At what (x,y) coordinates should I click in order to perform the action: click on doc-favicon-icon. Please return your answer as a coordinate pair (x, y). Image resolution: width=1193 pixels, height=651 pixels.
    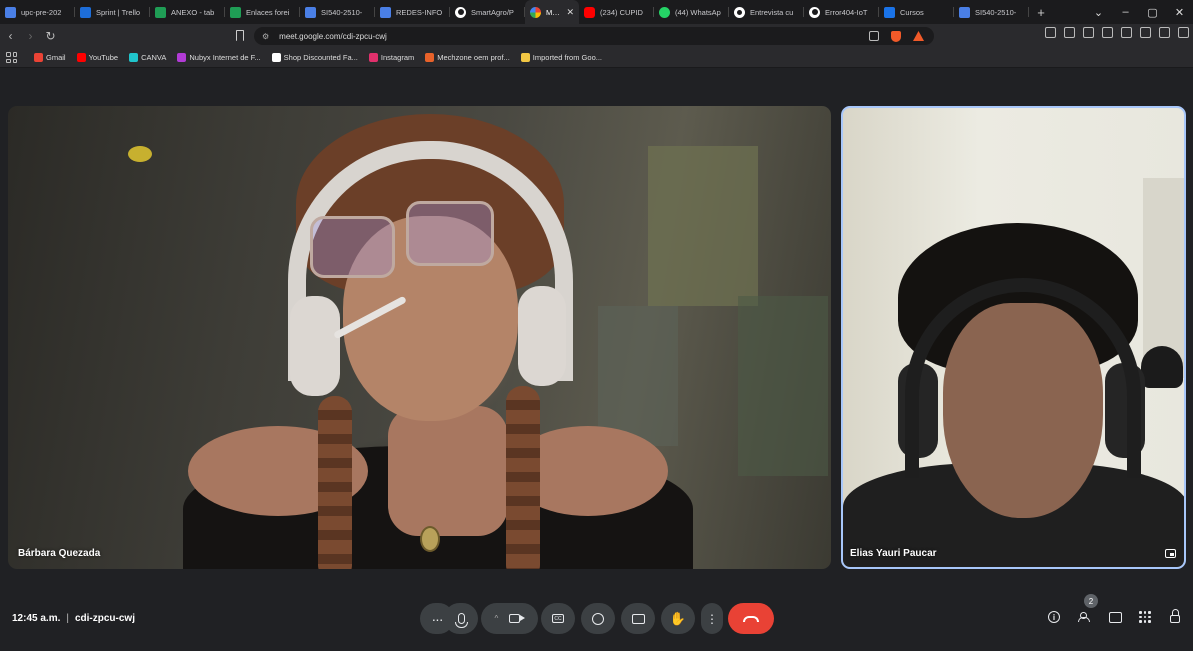
    Looking at the image, I should click on (964, 12).